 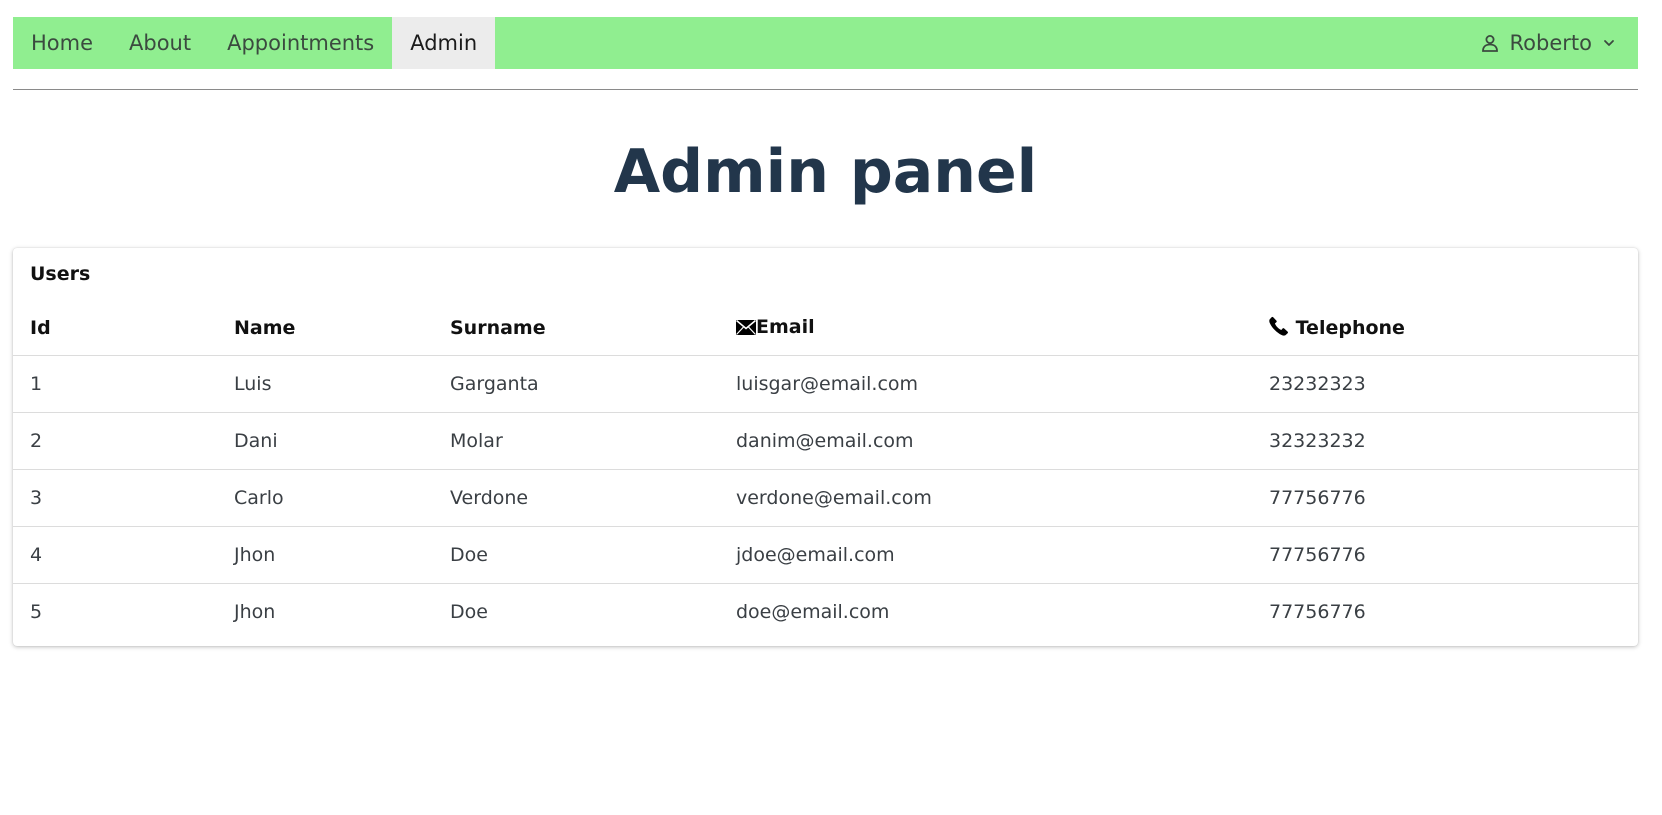 I want to click on table-row: 4 Jhon Doe jdoe@email.com 77756776, so click(x=825, y=555).